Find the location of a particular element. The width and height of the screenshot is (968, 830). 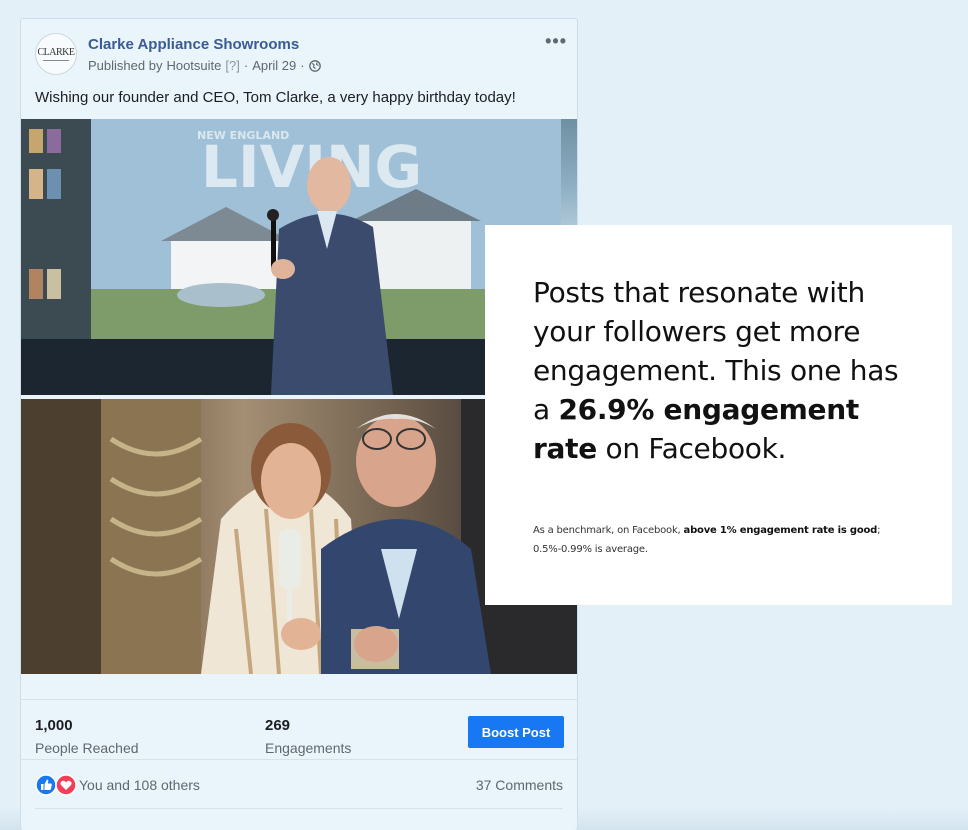

more-dots-icon: ••• is located at coordinates (556, 41).